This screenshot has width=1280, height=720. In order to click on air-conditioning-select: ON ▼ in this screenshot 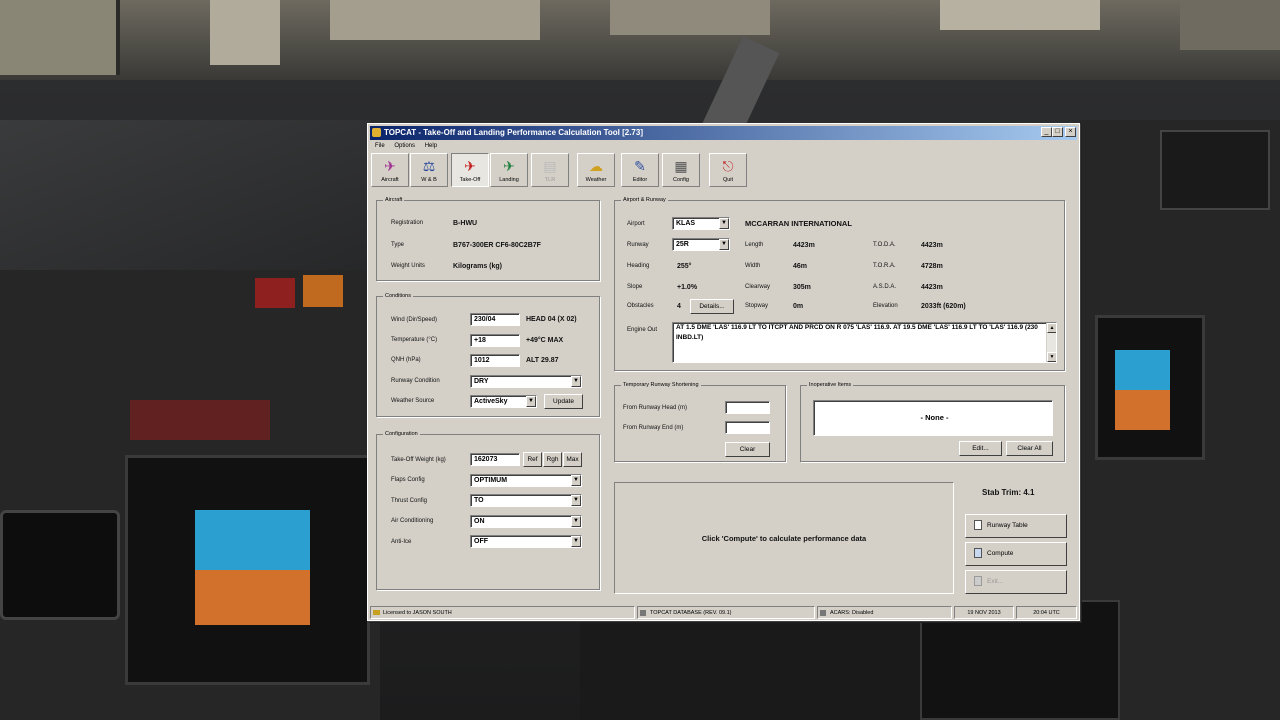, I will do `click(526, 521)`.